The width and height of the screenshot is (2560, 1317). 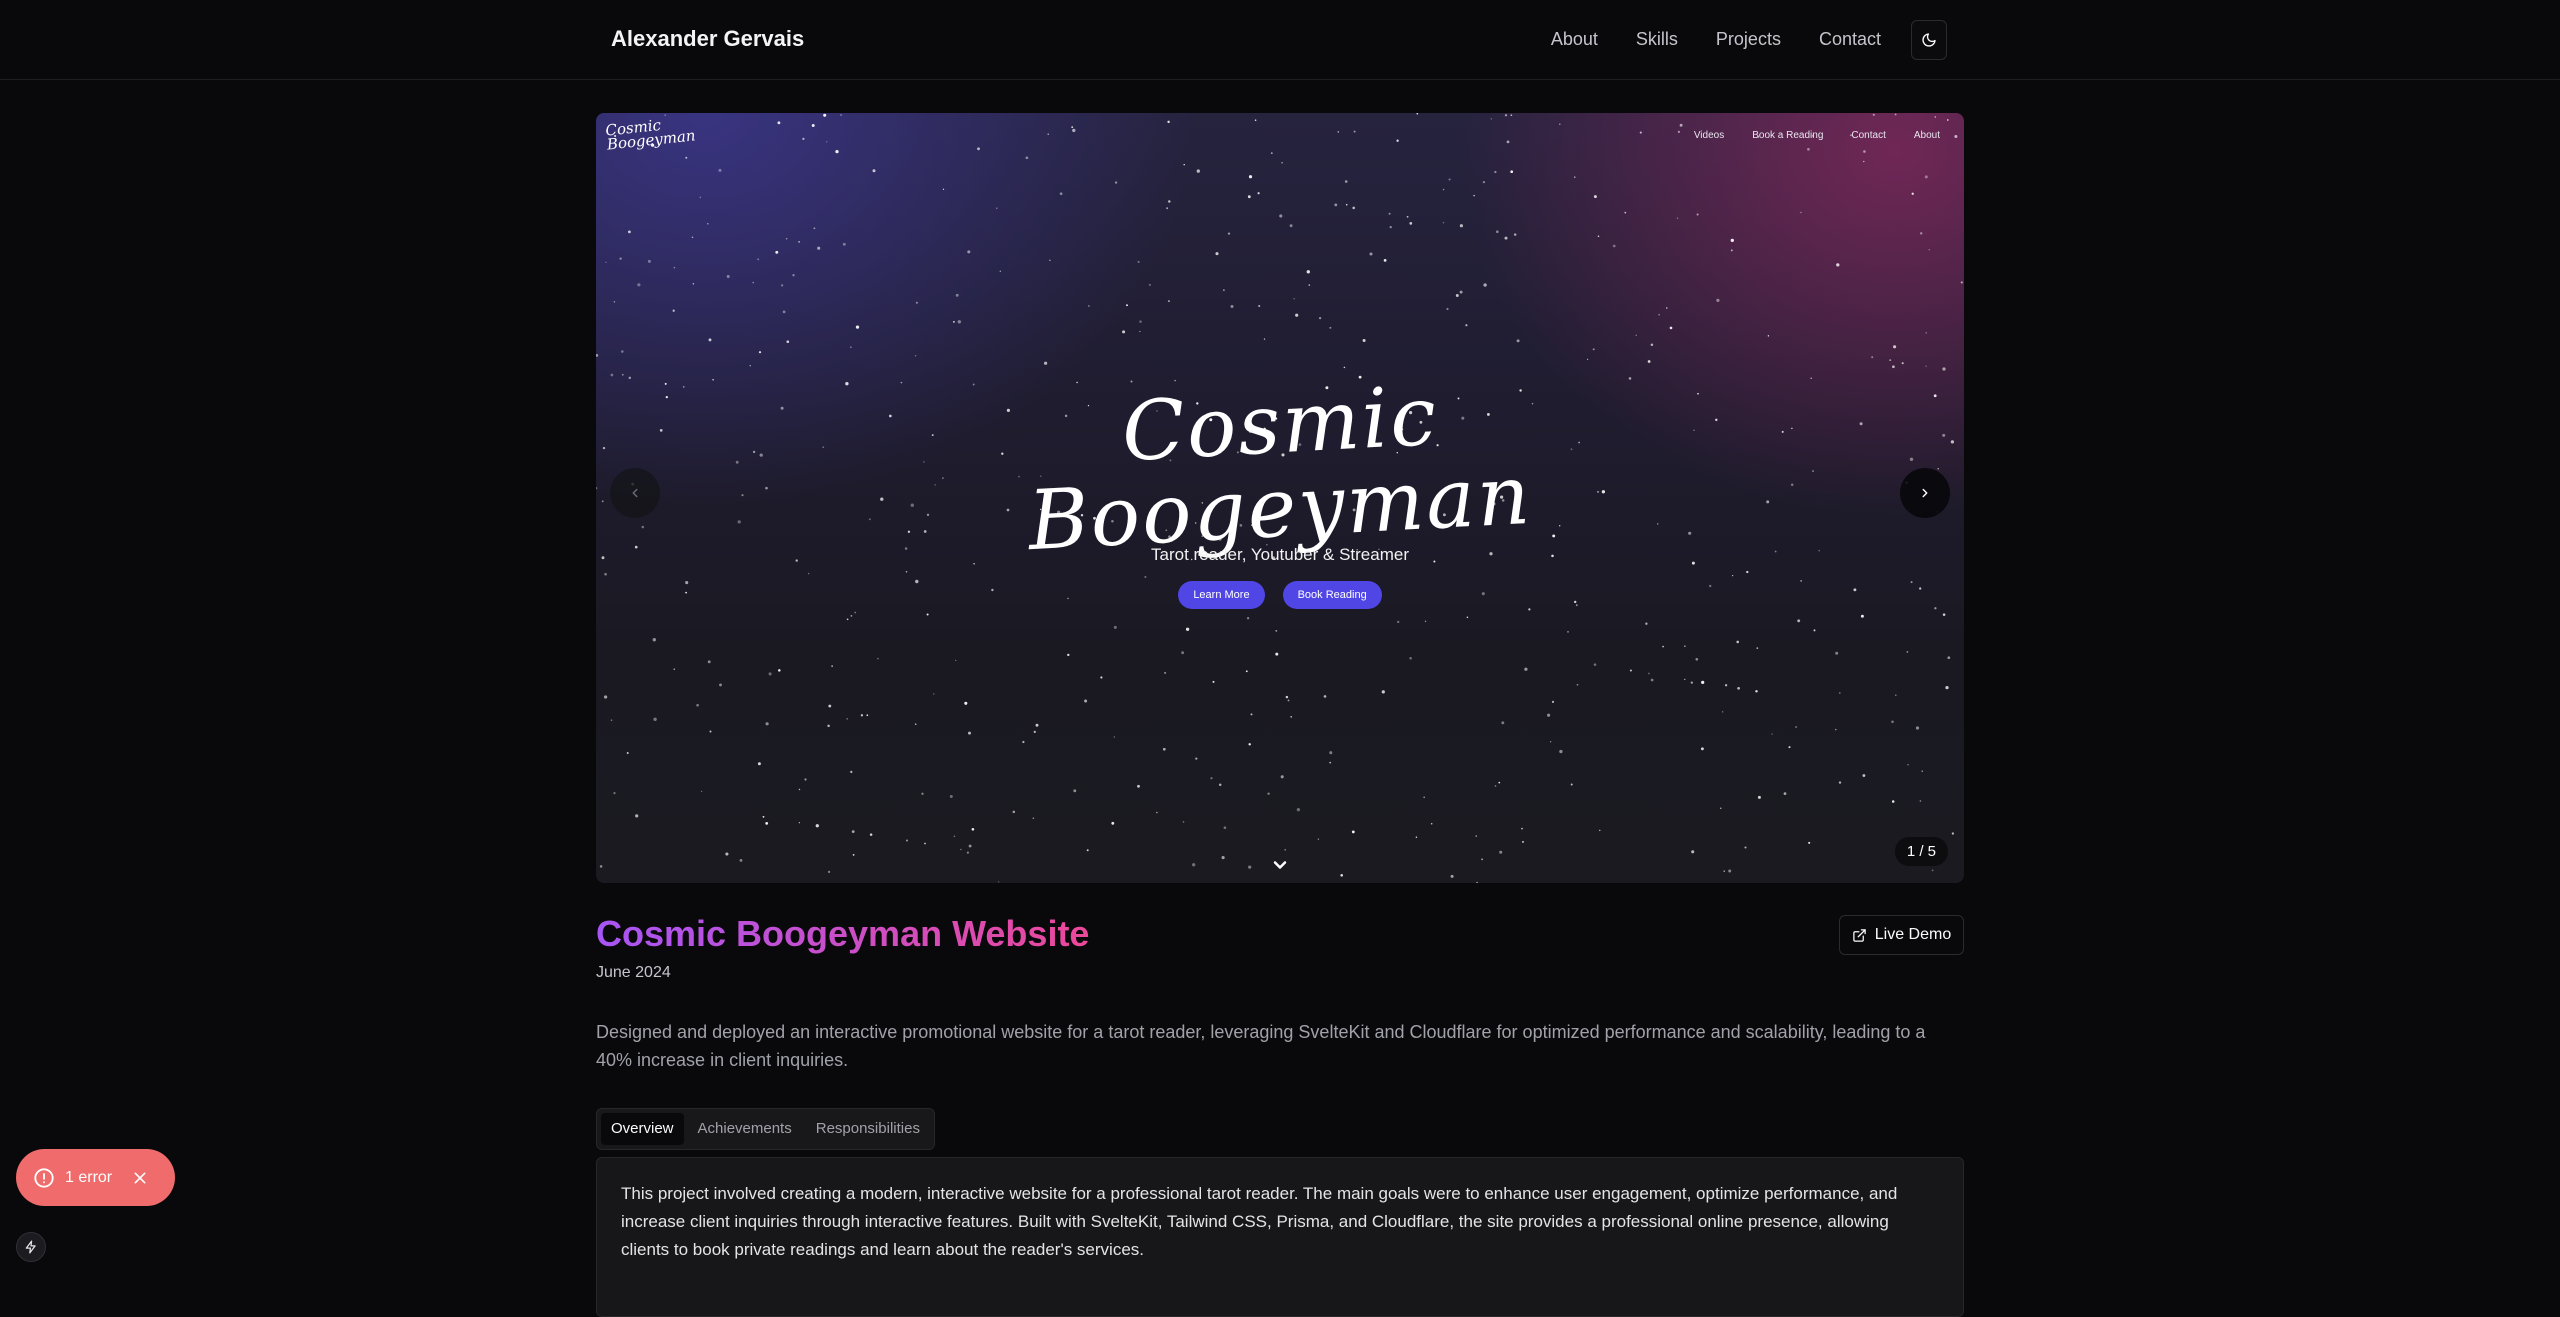 I want to click on alert-circle-icon, so click(x=44, y=1177).